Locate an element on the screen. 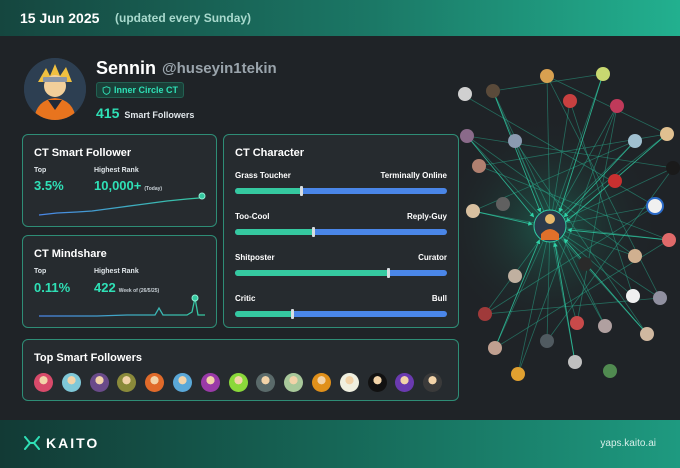 The image size is (680, 468). trait-left-label: Critic is located at coordinates (245, 298).